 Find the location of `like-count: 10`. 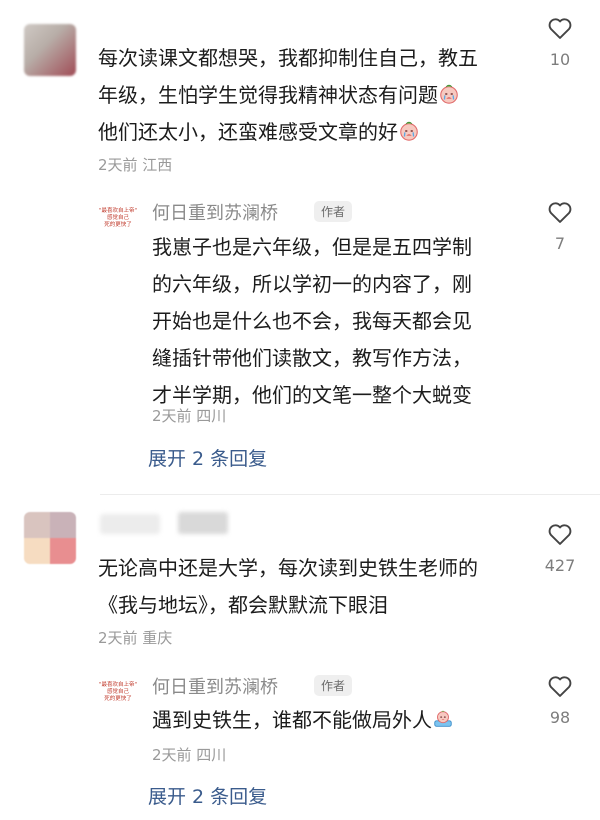

like-count: 10 is located at coordinates (560, 59).